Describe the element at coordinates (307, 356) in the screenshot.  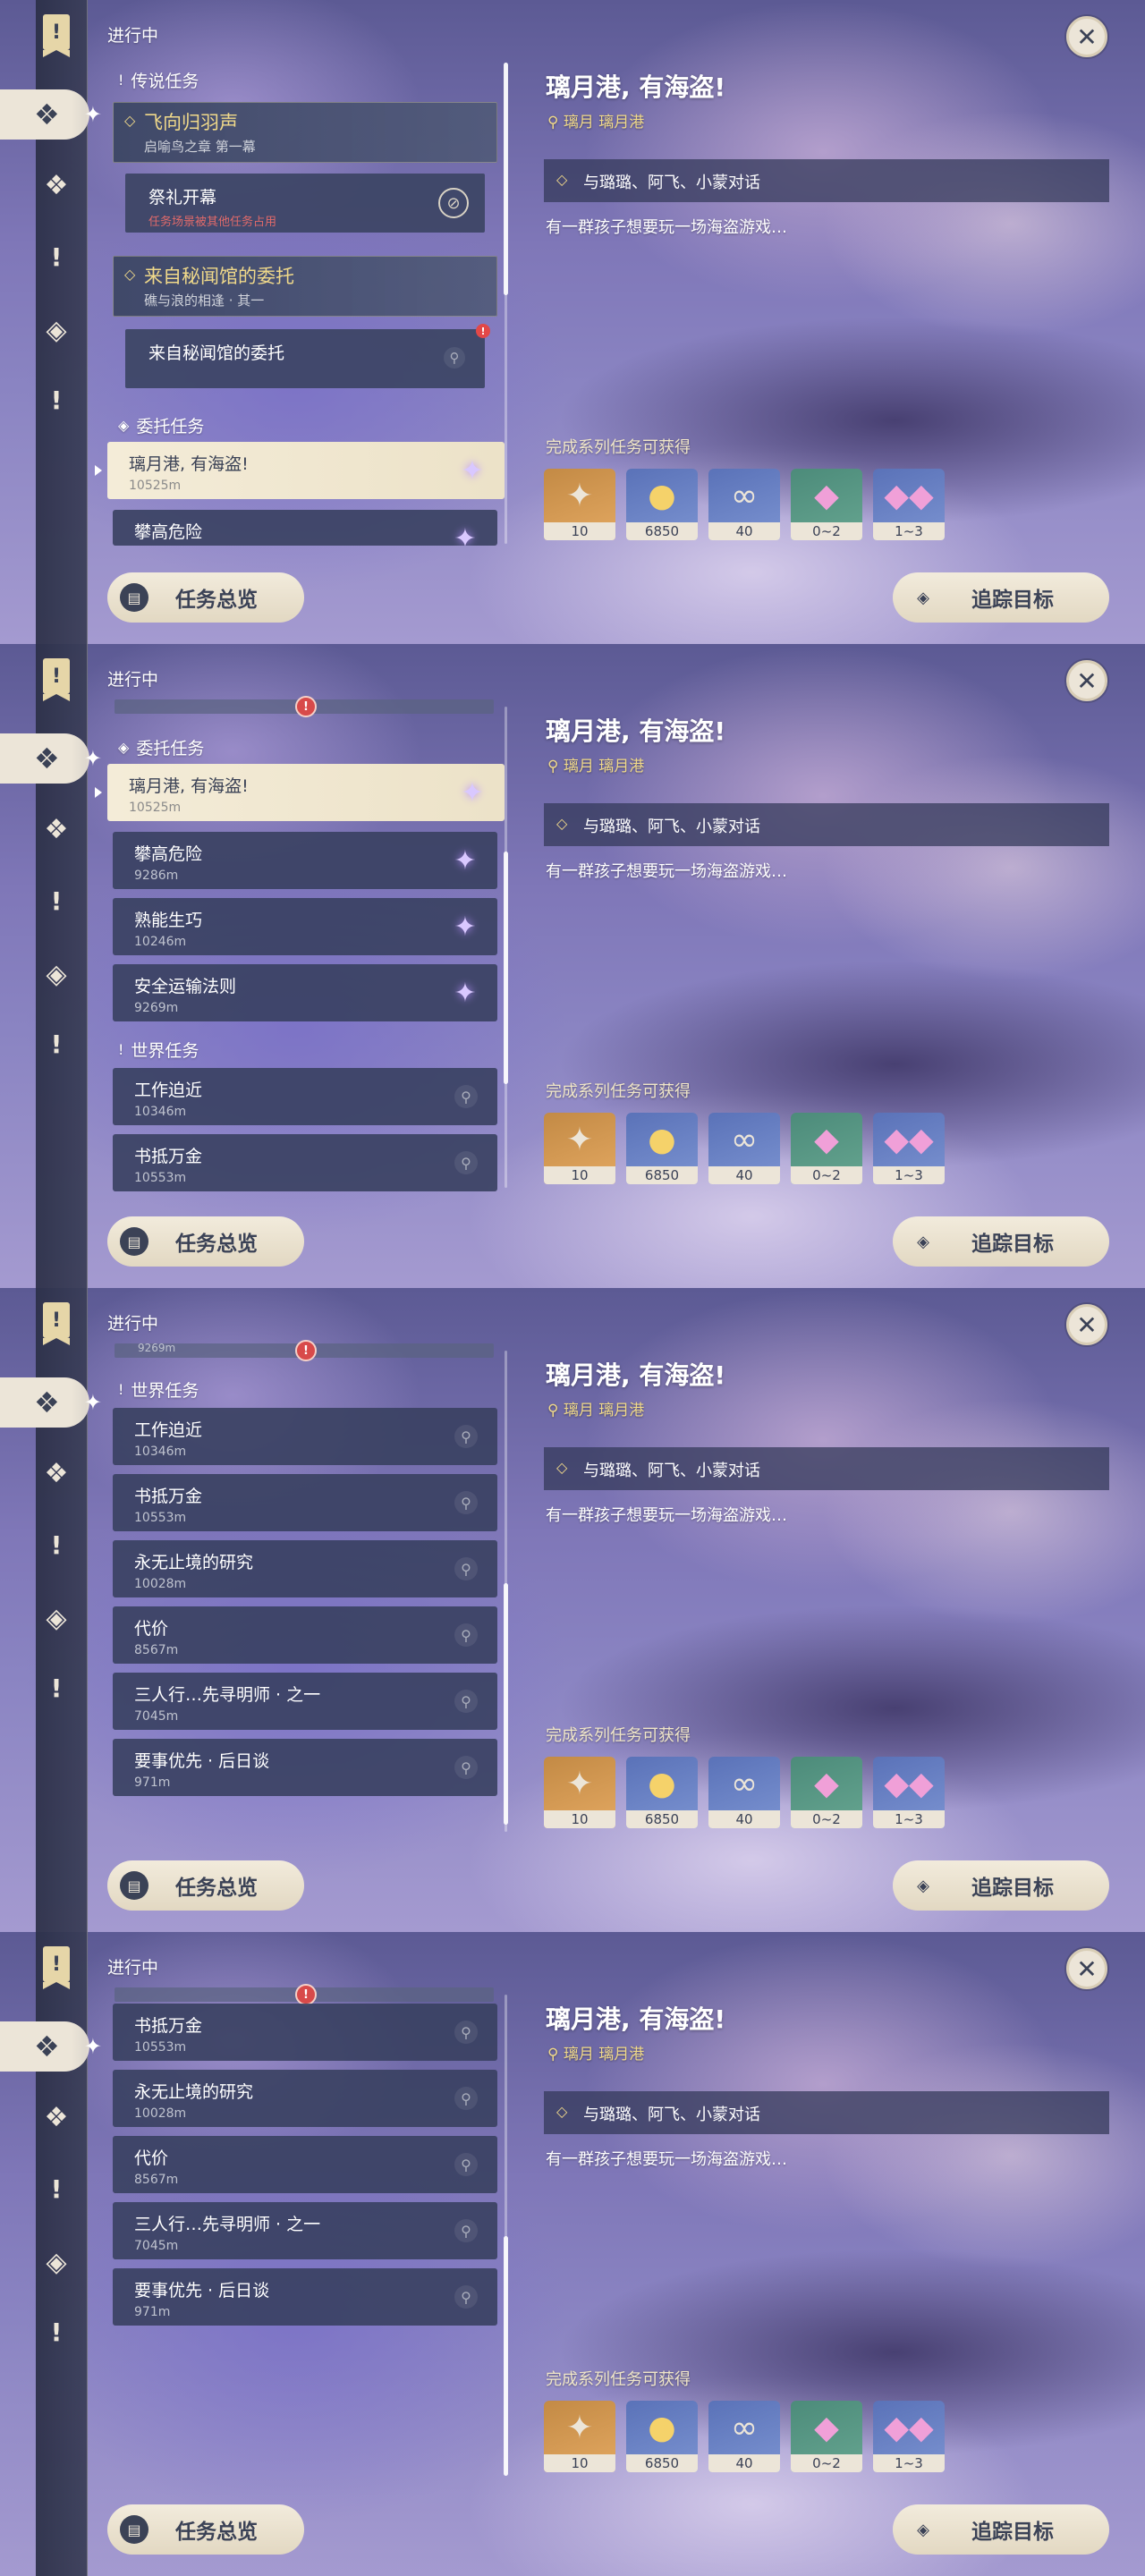
I see `subquest-mimenguan: 来自秘闻馆的委托 ⚲ !` at that location.